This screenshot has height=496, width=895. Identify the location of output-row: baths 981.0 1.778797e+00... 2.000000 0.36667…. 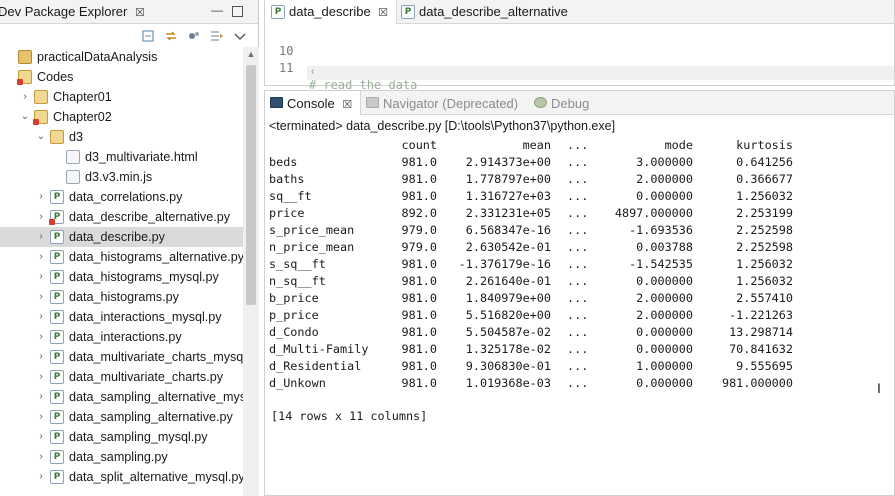
(531, 179).